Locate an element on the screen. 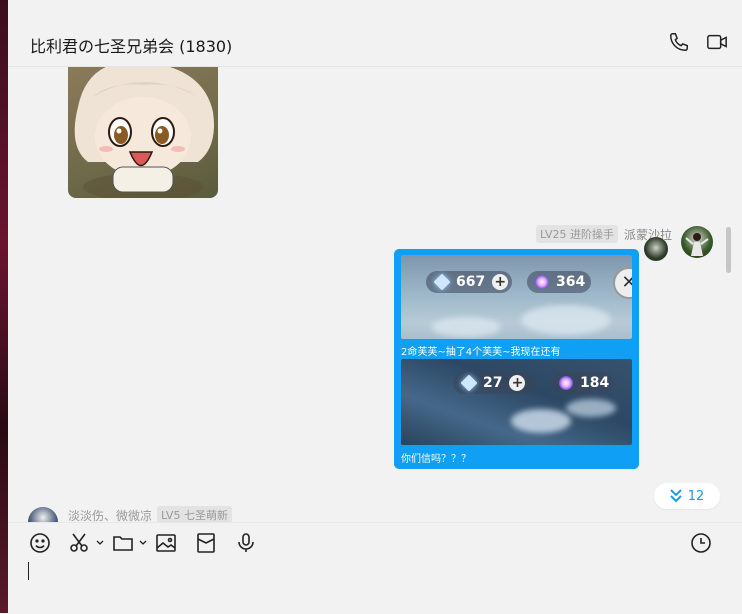 Image resolution: width=742 pixels, height=614 pixels. caption-1: 2命芙芙~抽了4个芙芙~我现在还有 is located at coordinates (481, 352).